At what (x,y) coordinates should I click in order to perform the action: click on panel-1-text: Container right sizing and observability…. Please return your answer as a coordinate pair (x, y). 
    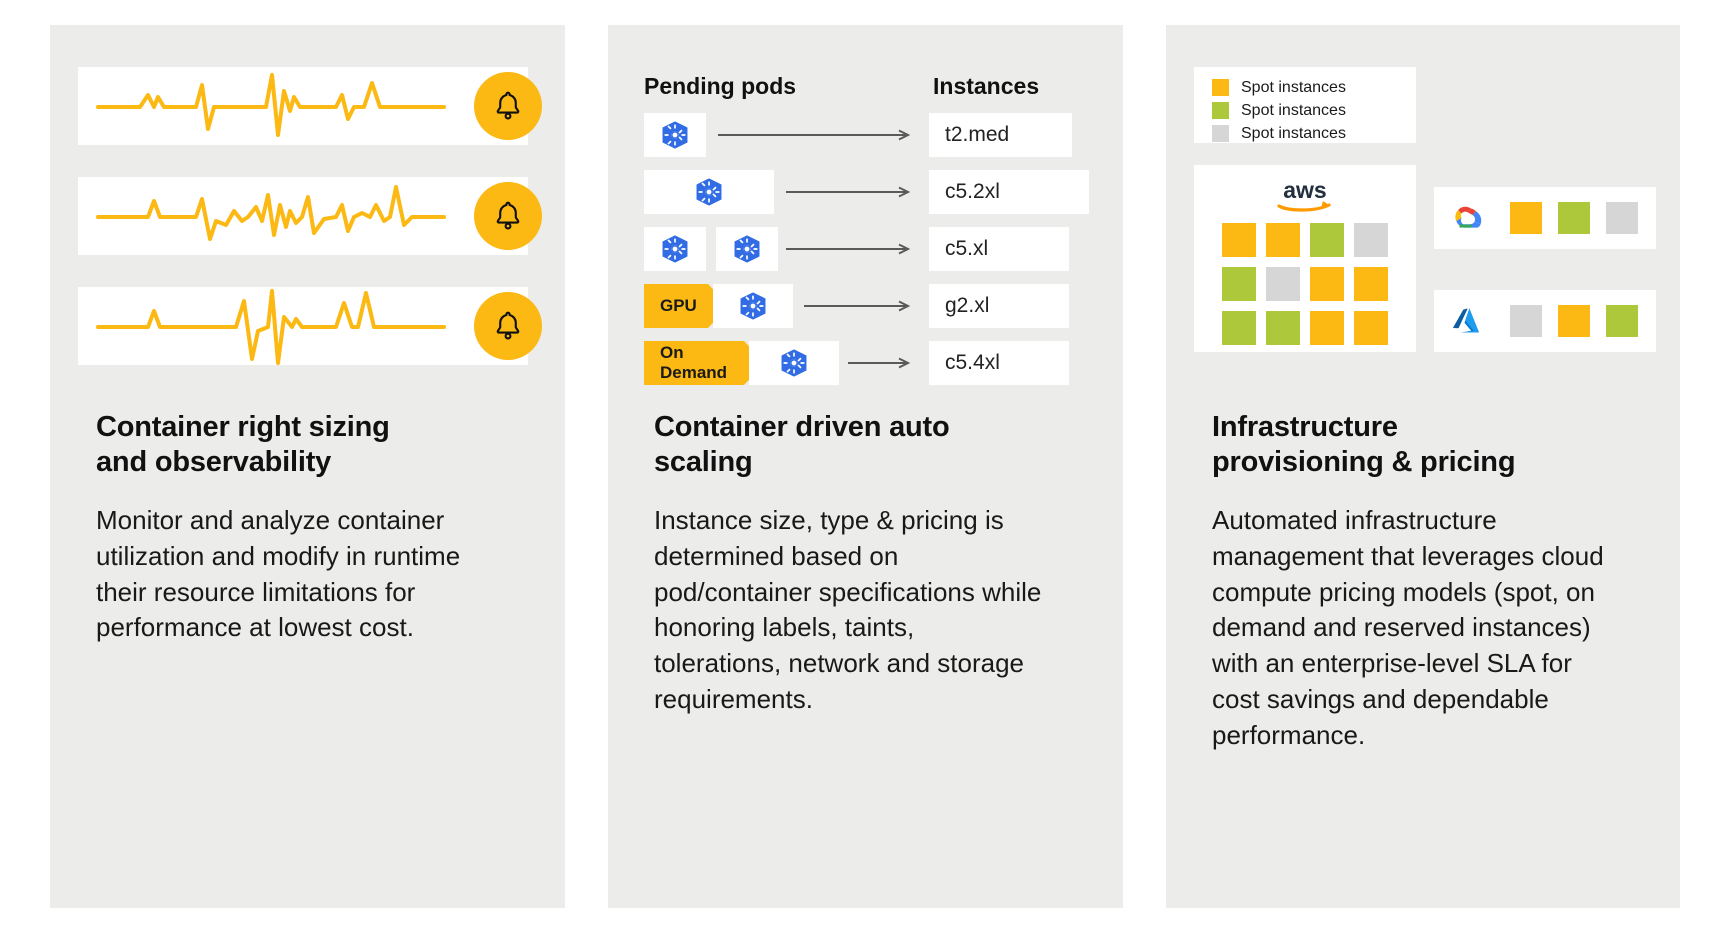
    Looking at the image, I should click on (315, 528).